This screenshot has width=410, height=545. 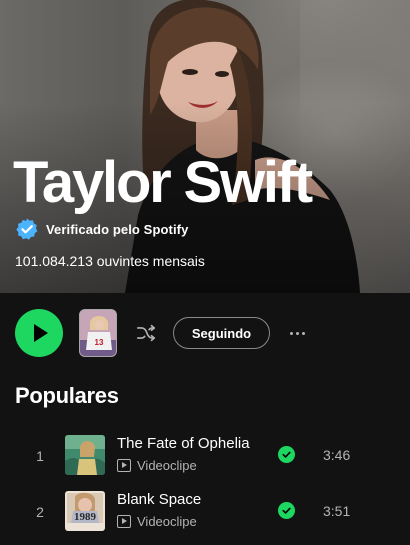 I want to click on play-icon, so click(x=41, y=333).